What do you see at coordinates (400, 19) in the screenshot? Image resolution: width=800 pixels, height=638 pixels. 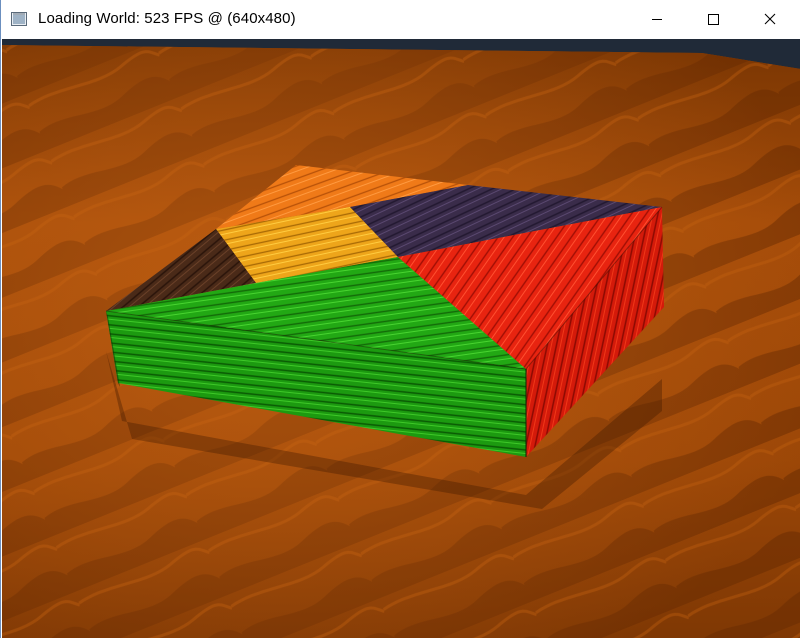 I see `title-bar: Loading World: 523 FPS @ (640x480)` at bounding box center [400, 19].